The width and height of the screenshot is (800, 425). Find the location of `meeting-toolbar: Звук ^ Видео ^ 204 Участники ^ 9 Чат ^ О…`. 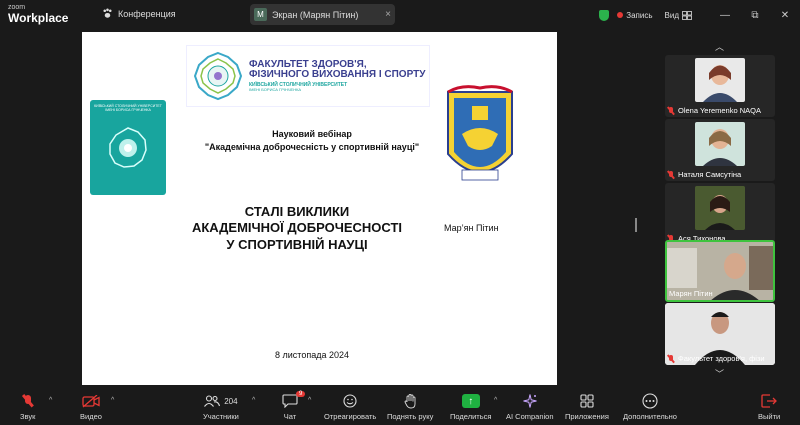

meeting-toolbar: Звук ^ Видео ^ 204 Участники ^ 9 Чат ^ О… is located at coordinates (400, 407).